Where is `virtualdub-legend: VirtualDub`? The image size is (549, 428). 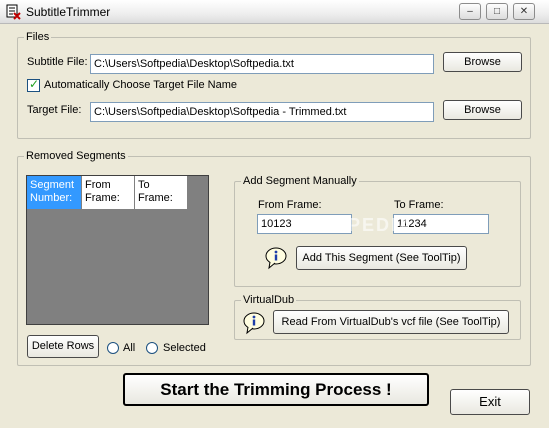
virtualdub-legend: VirtualDub is located at coordinates (269, 300).